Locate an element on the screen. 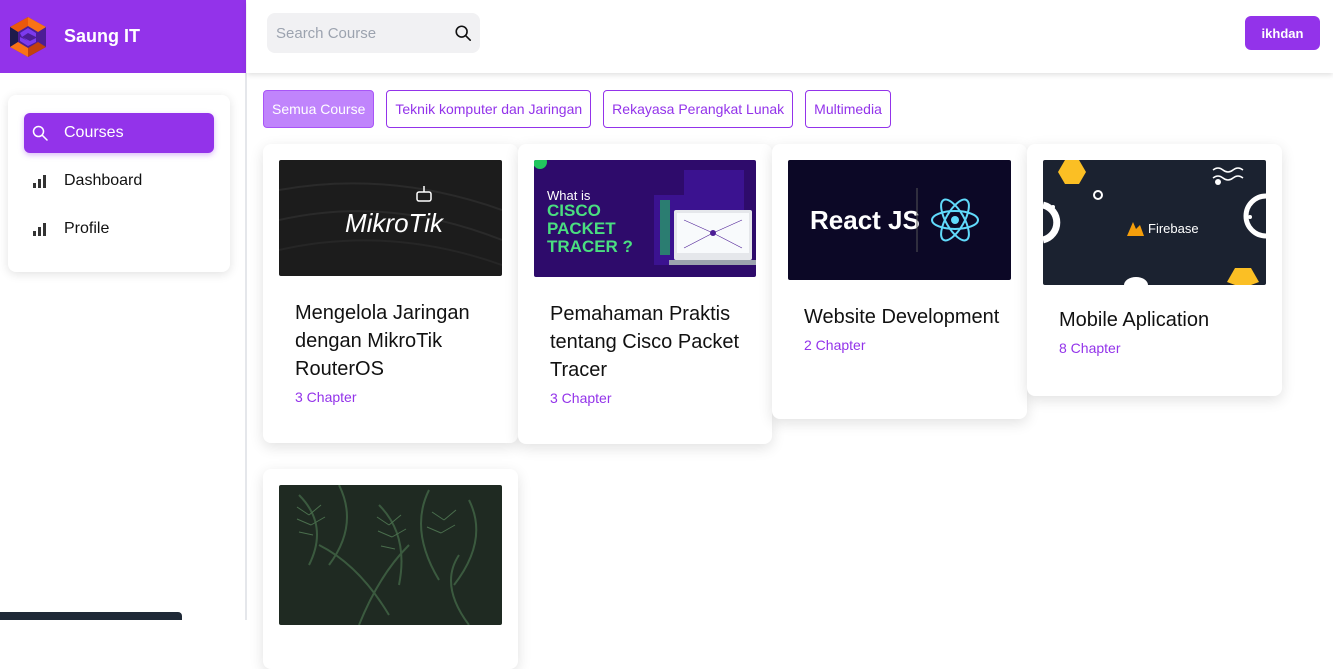 This screenshot has height=669, width=1333. sidebar-item-label: Courses is located at coordinates (94, 132).